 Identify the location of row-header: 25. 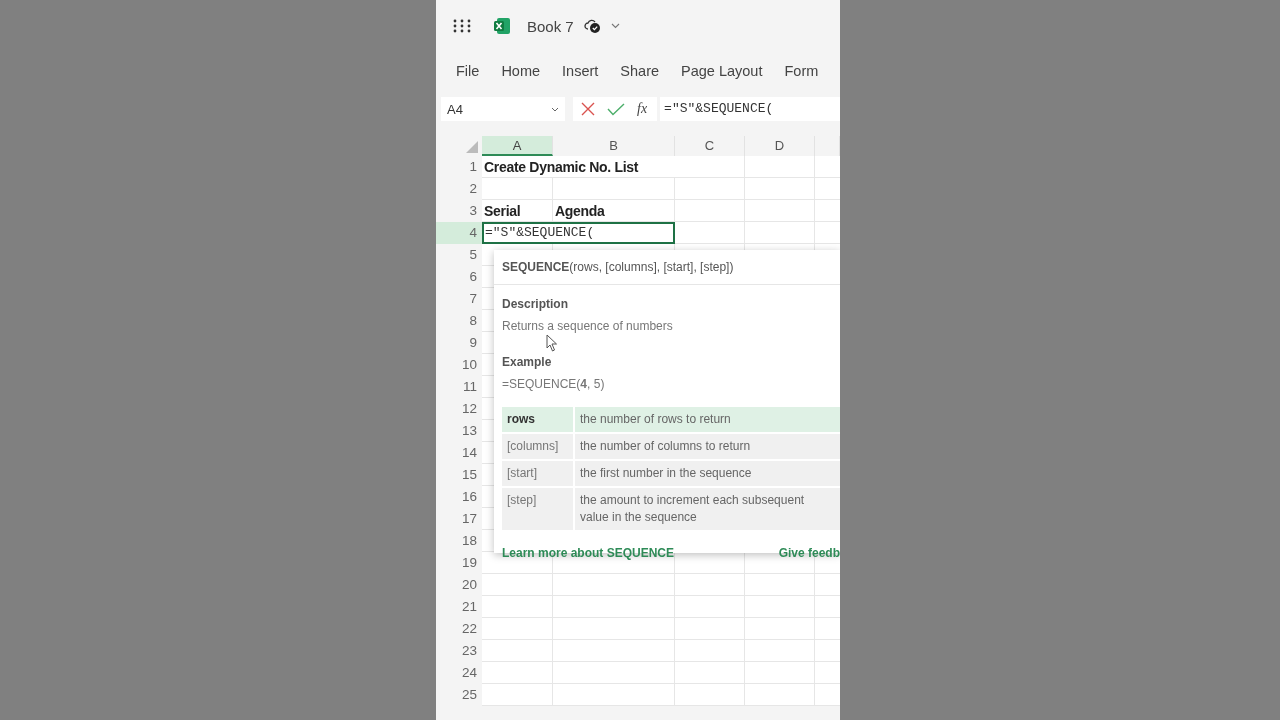
(459, 695).